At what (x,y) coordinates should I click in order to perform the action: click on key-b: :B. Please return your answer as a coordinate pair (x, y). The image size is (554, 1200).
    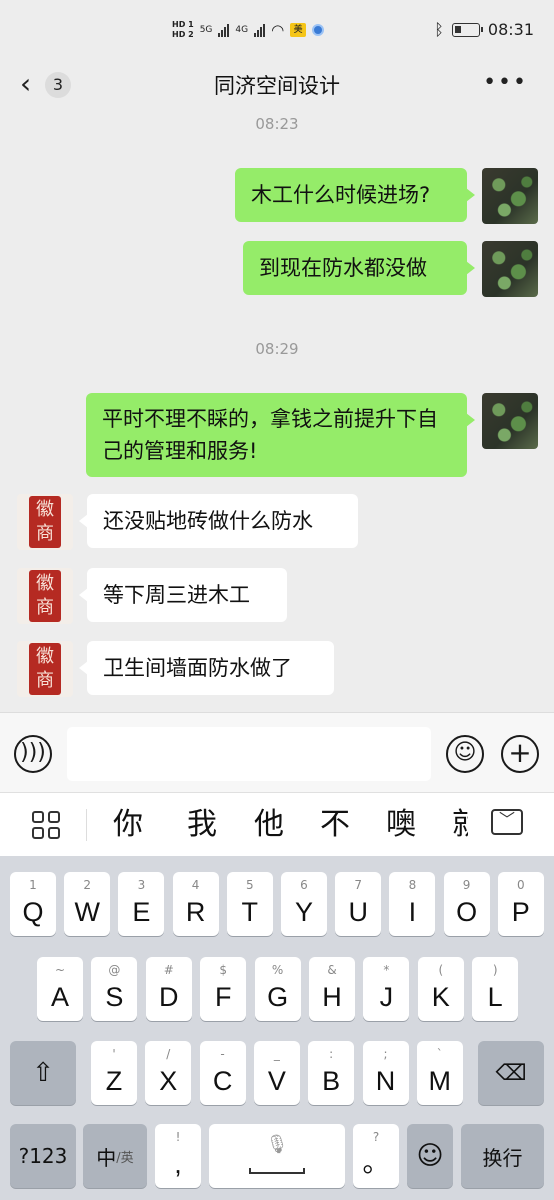
    Looking at the image, I should click on (331, 1073).